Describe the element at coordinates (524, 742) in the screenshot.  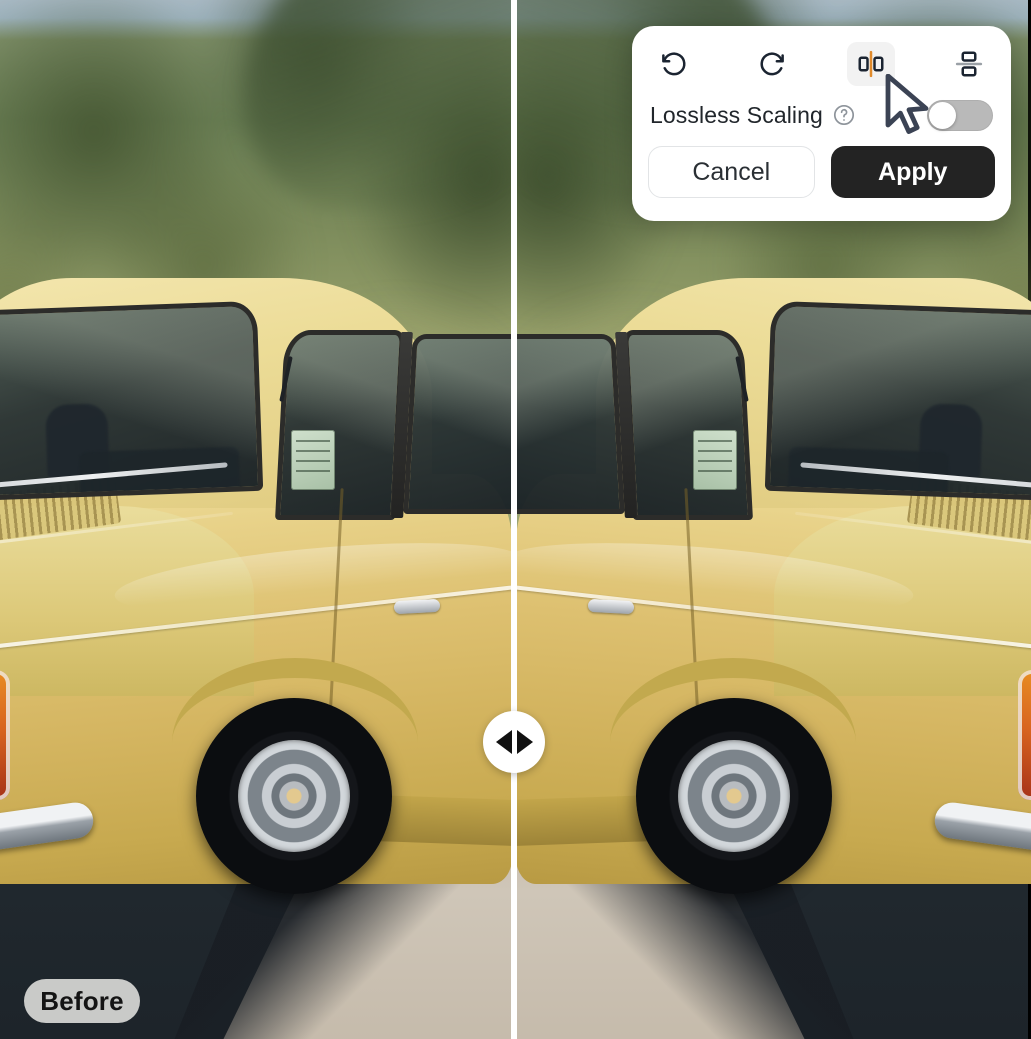
I see `triangle-right-icon` at that location.